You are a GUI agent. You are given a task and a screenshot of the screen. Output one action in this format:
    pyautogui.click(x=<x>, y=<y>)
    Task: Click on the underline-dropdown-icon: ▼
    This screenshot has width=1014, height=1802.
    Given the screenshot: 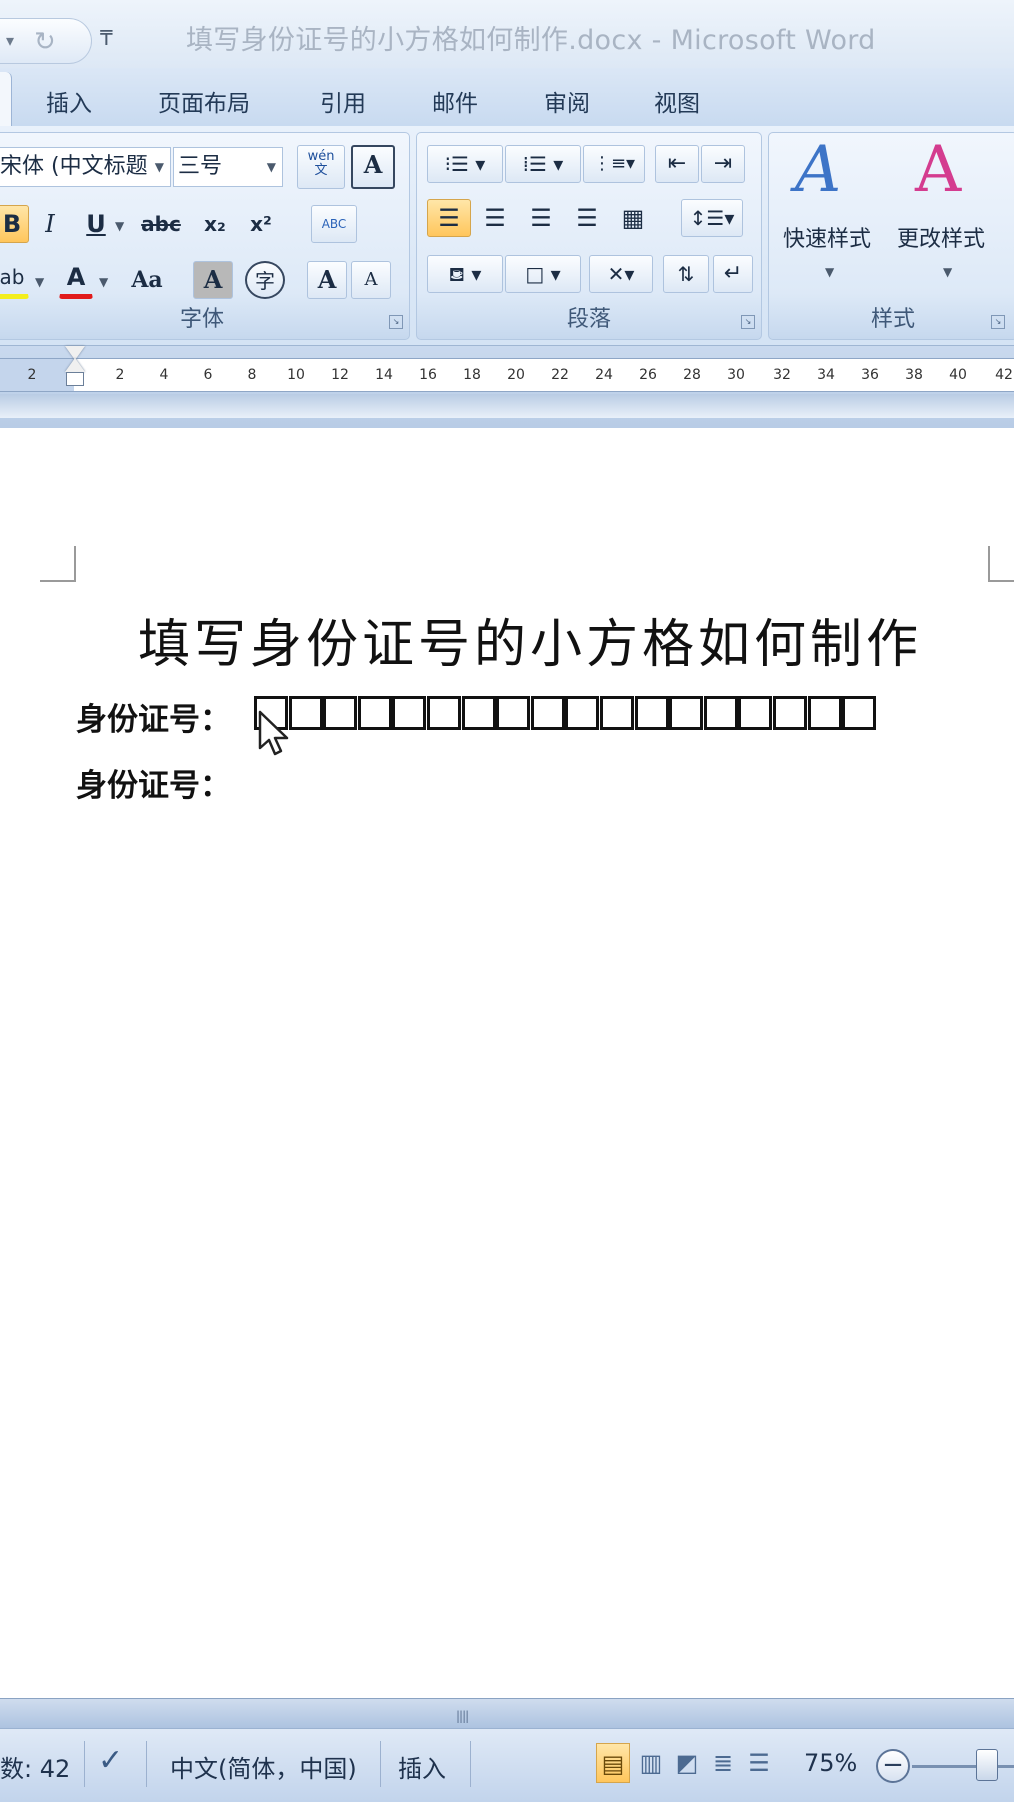 What is the action you would take?
    pyautogui.click(x=119, y=226)
    